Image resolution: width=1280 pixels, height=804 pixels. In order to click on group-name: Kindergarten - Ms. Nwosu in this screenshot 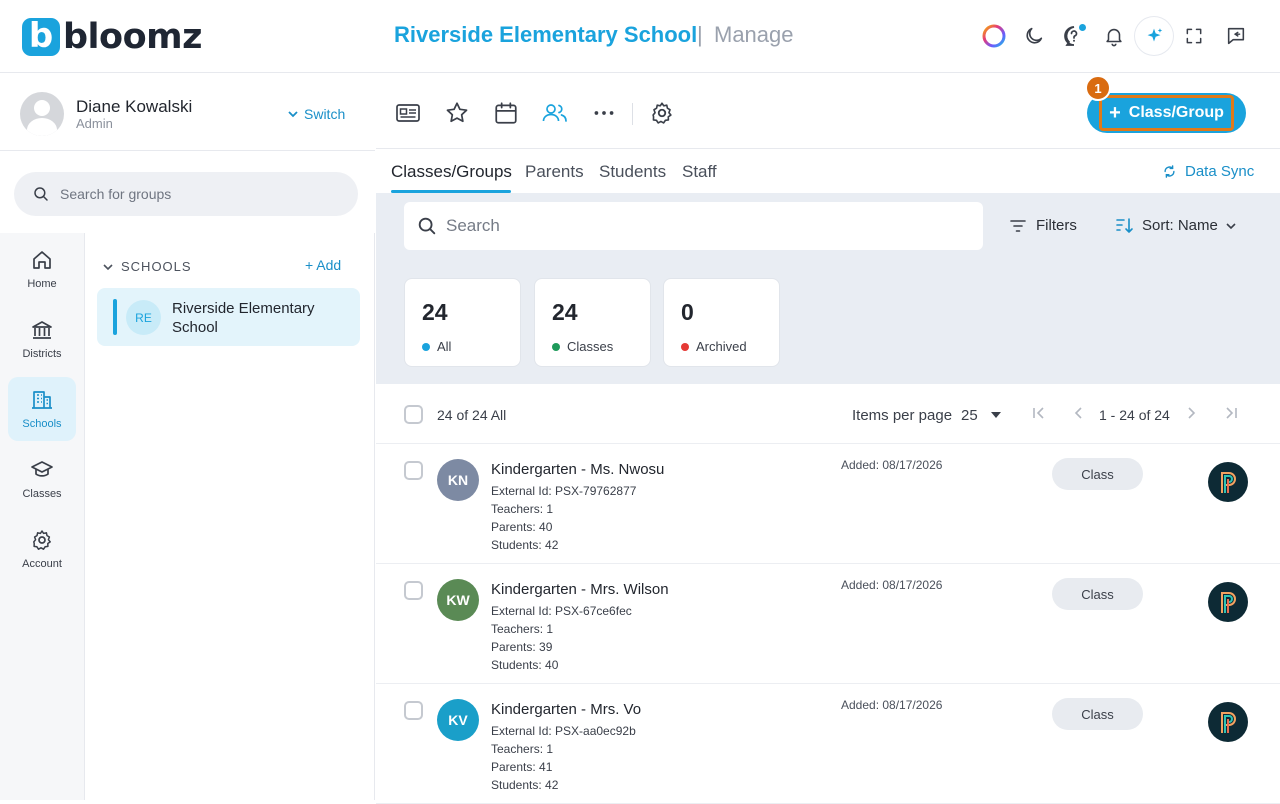, I will do `click(577, 469)`.